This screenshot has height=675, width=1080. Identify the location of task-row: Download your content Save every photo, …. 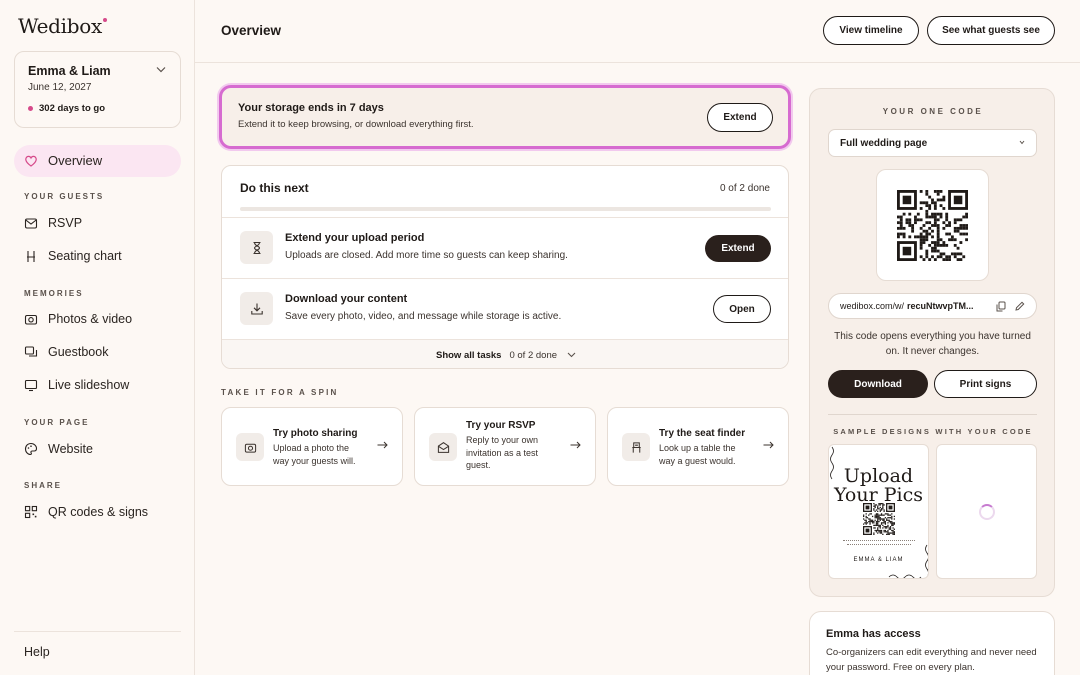
(505, 308).